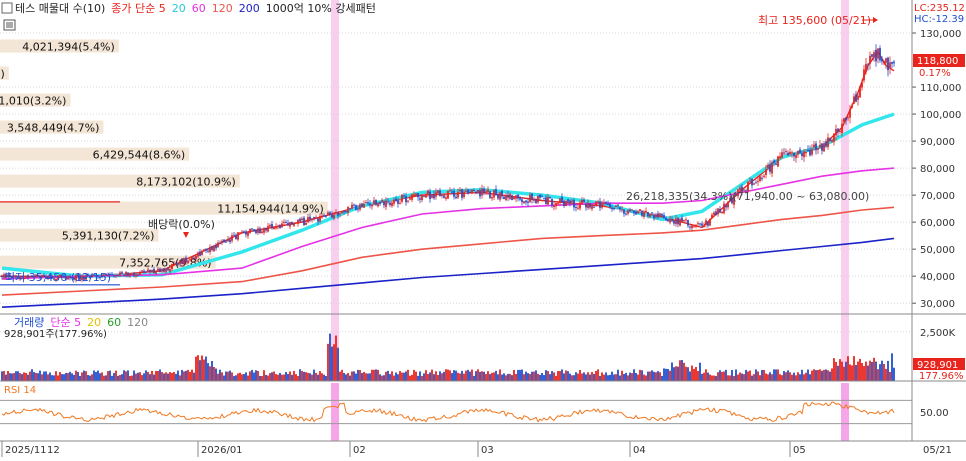 The image size is (966, 461). Describe the element at coordinates (181, 224) in the screenshot. I see `dividend-annotation: 배당락(0.0%)` at that location.